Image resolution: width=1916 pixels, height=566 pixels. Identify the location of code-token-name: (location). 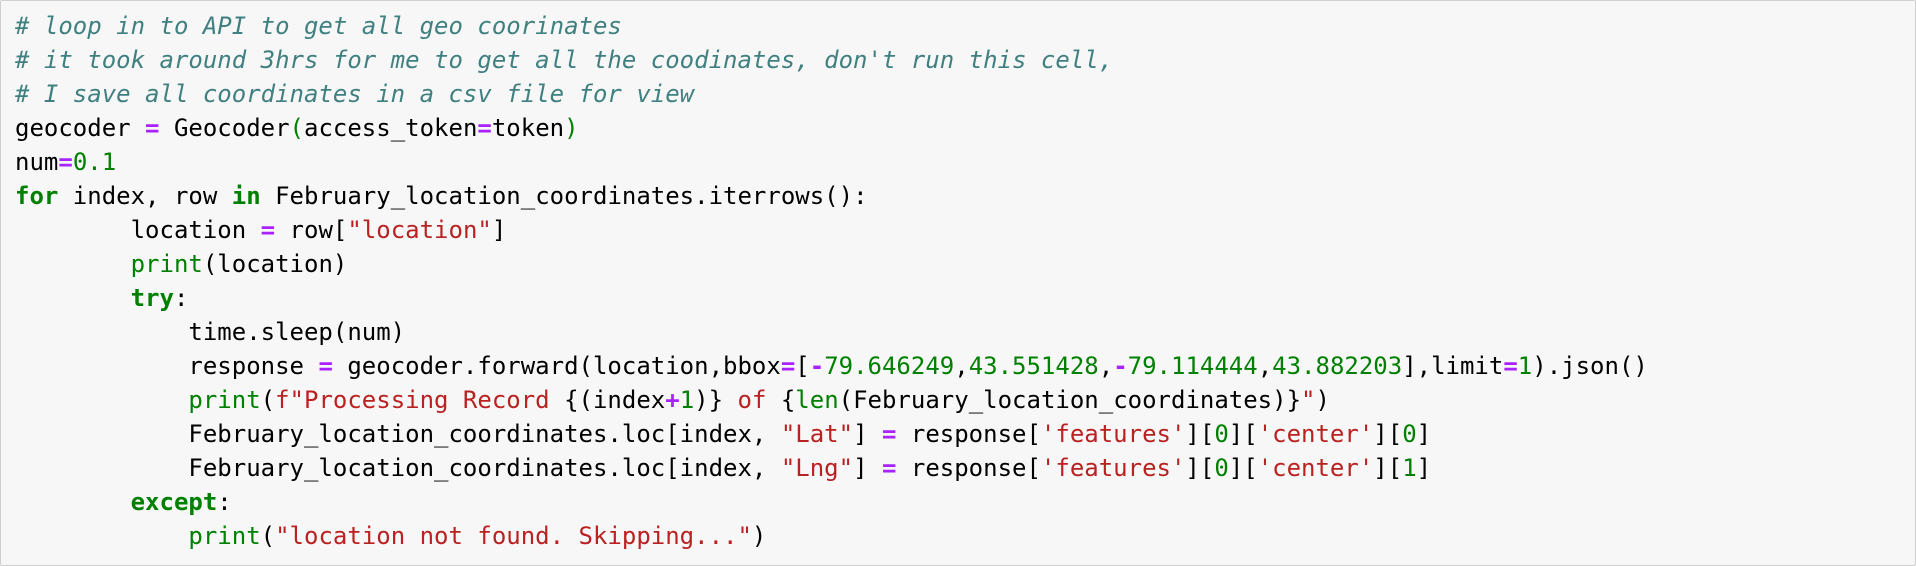
(275, 264).